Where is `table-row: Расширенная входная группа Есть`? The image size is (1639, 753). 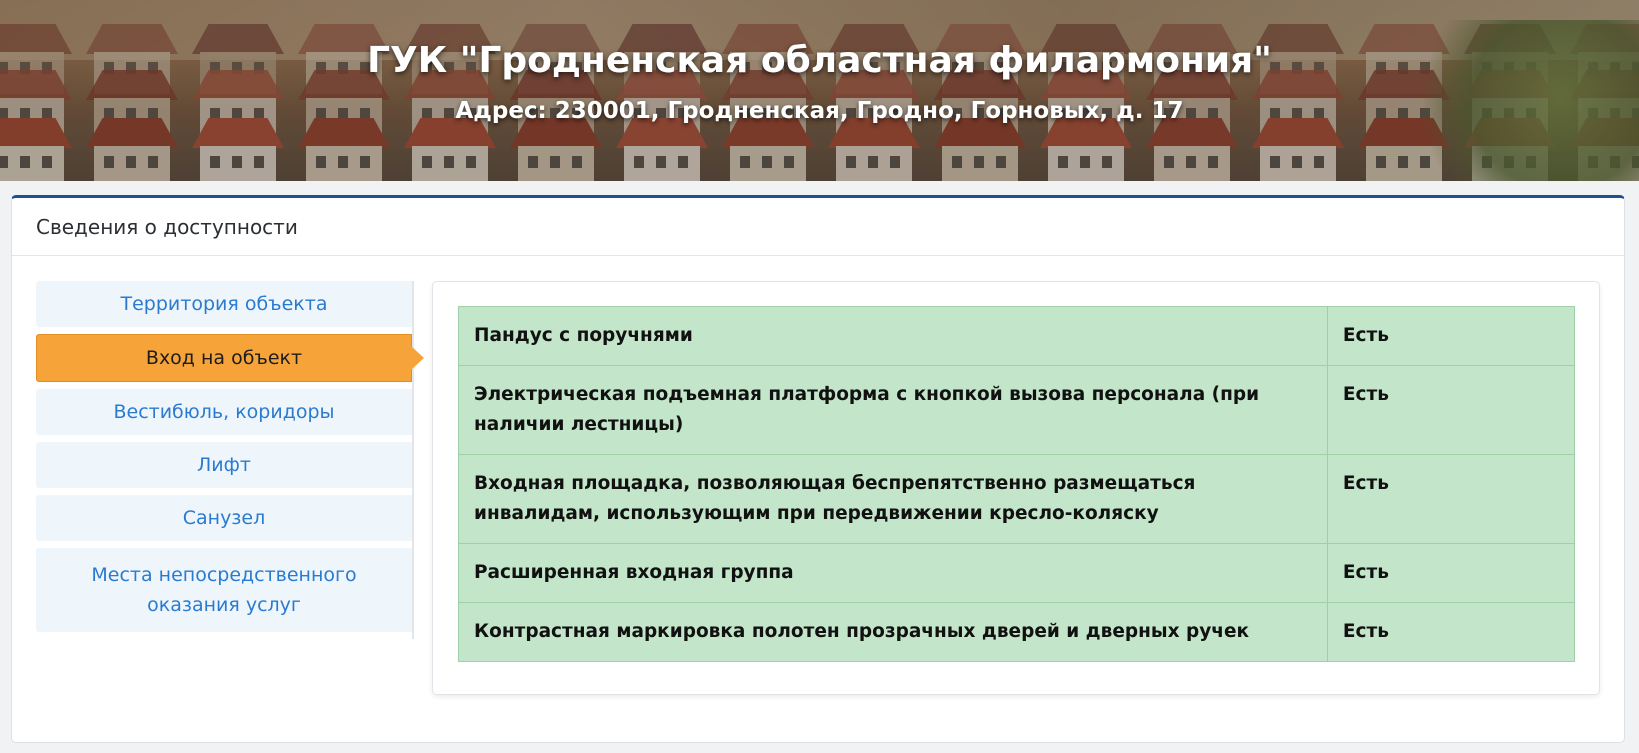
table-row: Расширенная входная группа Есть is located at coordinates (1017, 573).